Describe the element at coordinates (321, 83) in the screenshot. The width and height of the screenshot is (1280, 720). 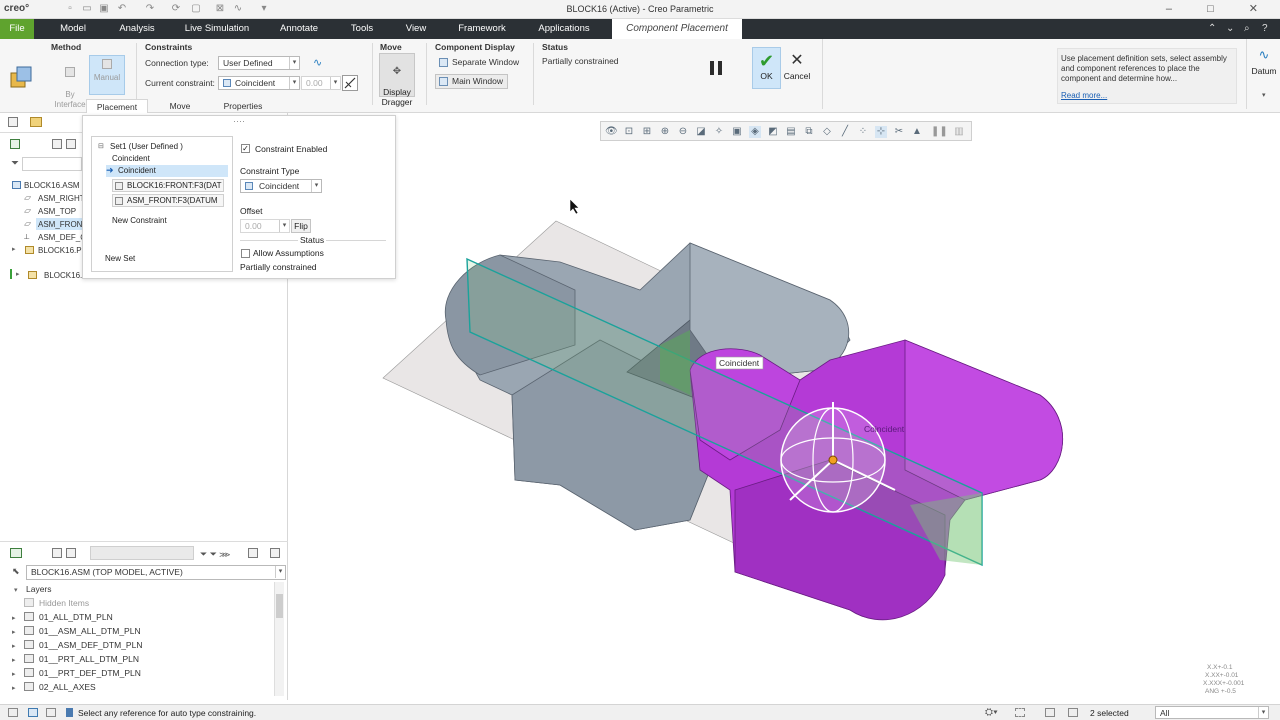
I see `offset-value-field: 0.00 ▾` at that location.